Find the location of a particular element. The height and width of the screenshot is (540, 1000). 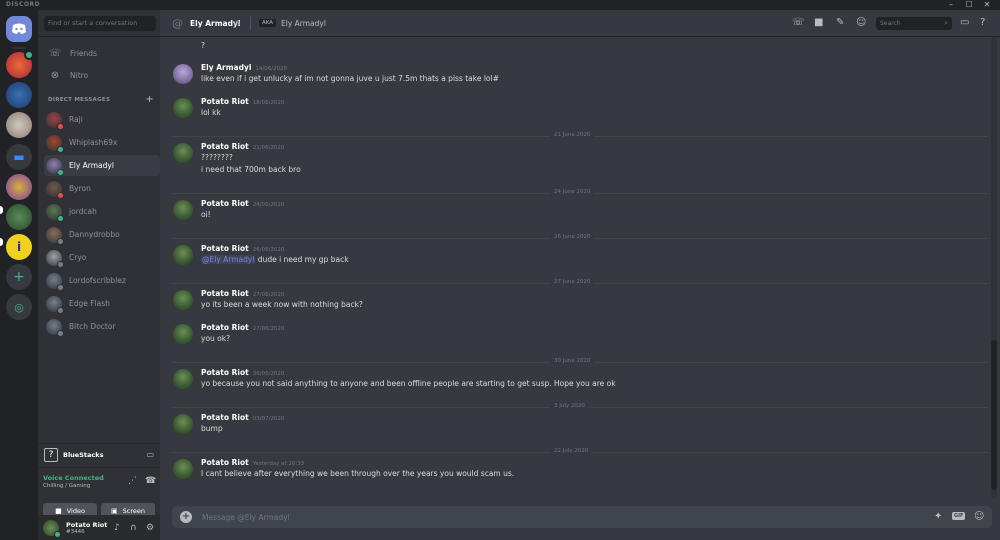

upload-button: + is located at coordinates (186, 517).